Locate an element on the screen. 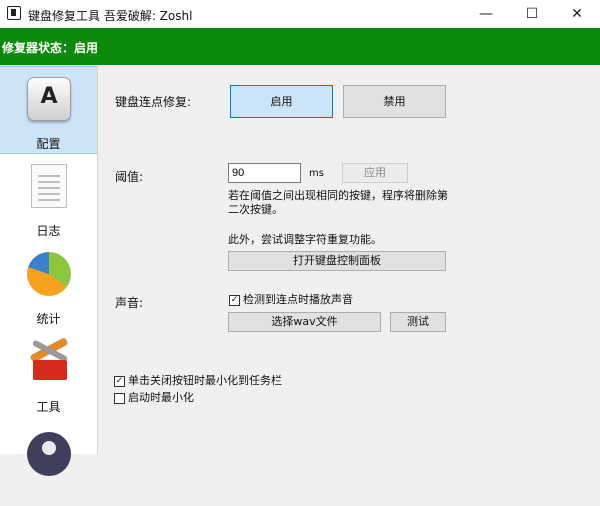 This screenshot has width=600, height=506. sidebar-item-stats: 统计 is located at coordinates (48, 286).